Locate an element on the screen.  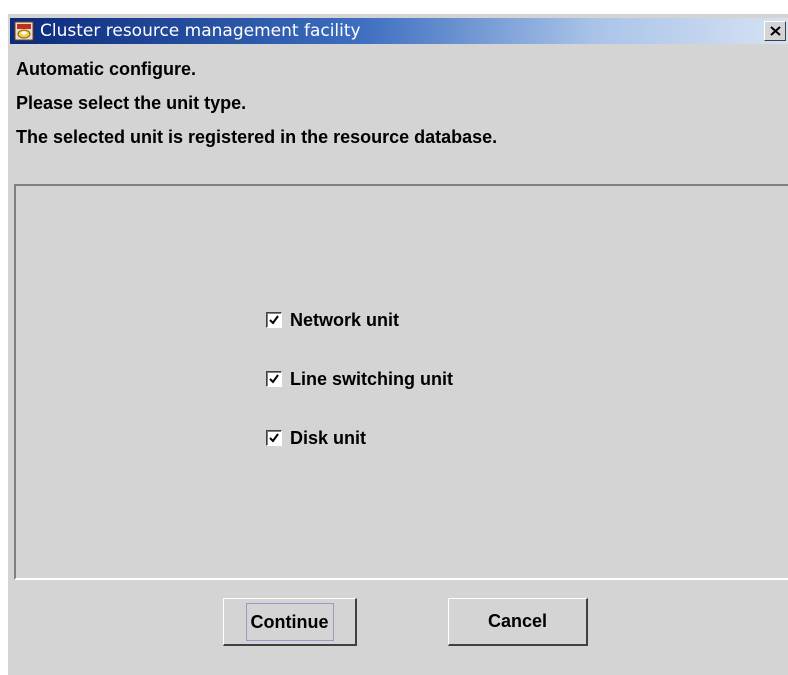
continue-button: Continue is located at coordinates (290, 622).